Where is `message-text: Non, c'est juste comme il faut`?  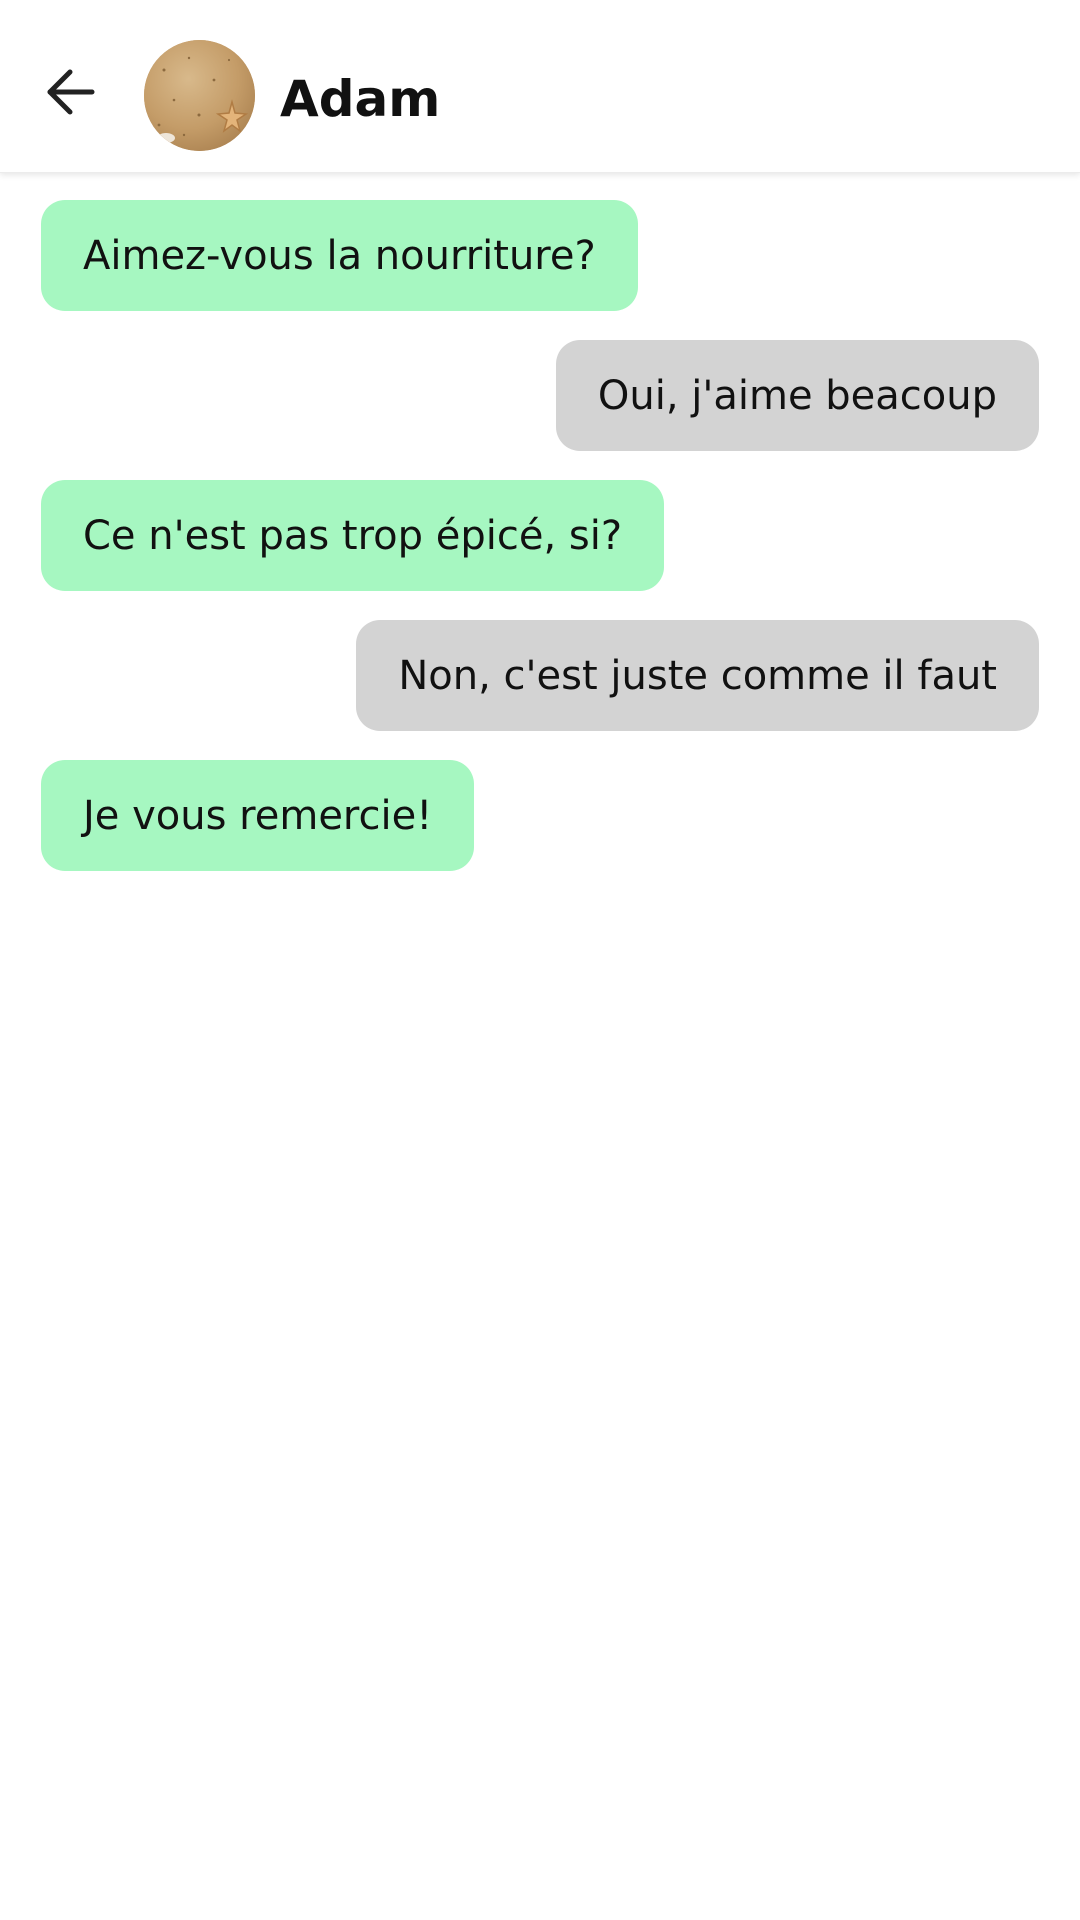
message-text: Non, c'est juste comme il faut is located at coordinates (697, 675).